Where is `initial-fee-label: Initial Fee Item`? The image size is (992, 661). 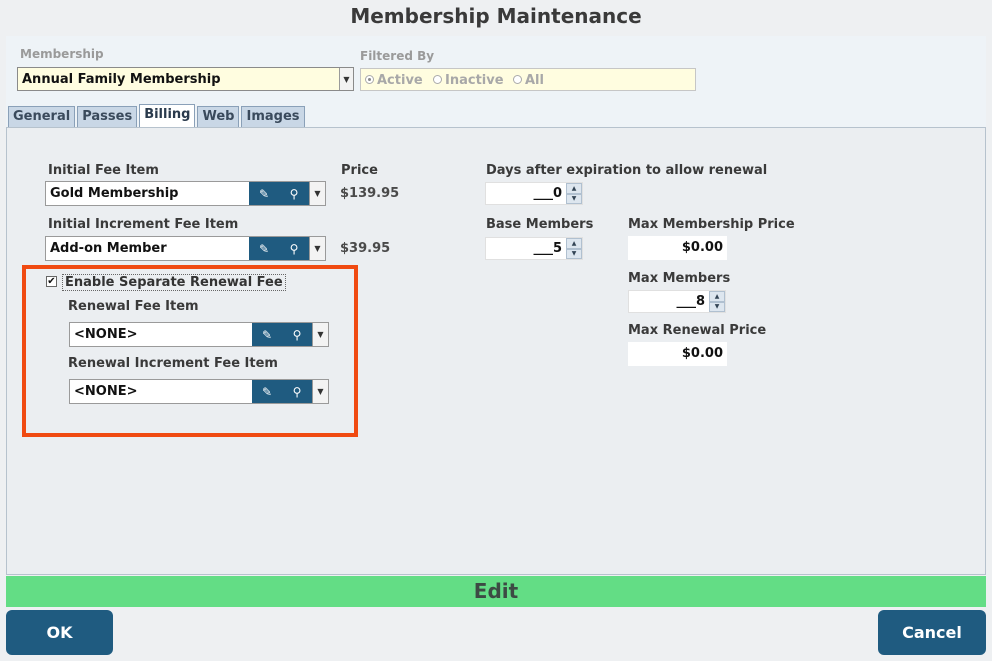 initial-fee-label: Initial Fee Item is located at coordinates (103, 170).